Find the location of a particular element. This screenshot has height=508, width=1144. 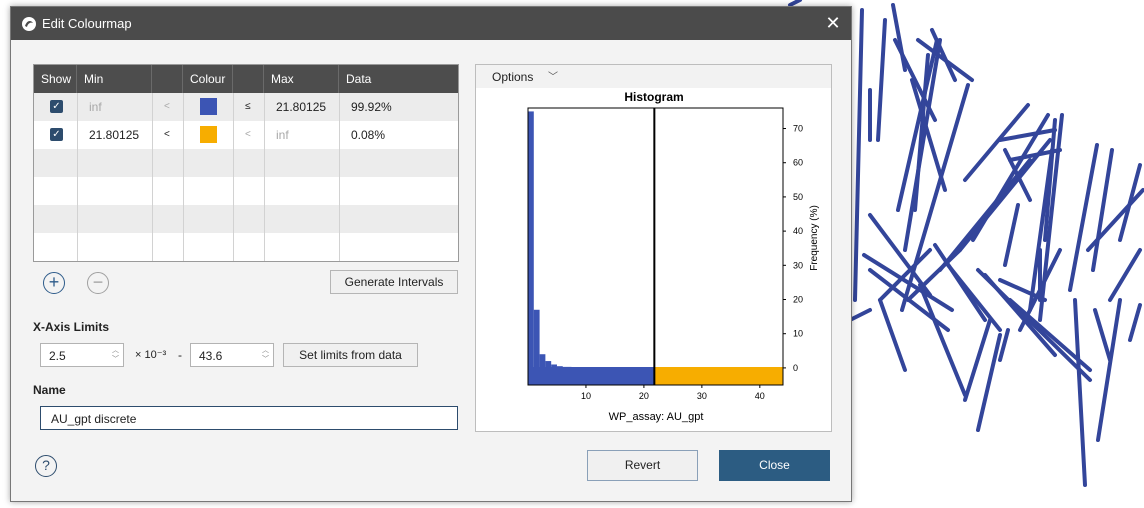

dialog-title: Edit Colourmap is located at coordinates (87, 23).